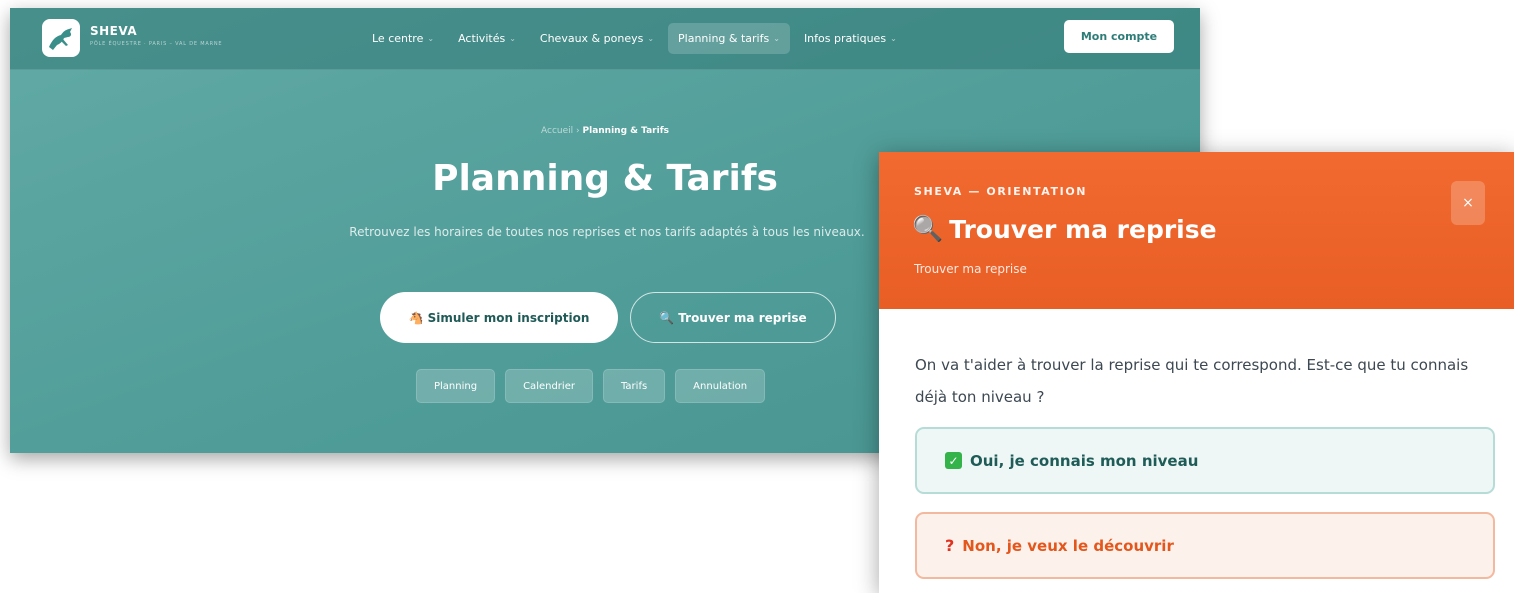 This screenshot has width=1514, height=593. What do you see at coordinates (1083, 229) in the screenshot?
I see `modal-title-text: Trouver ma reprise` at bounding box center [1083, 229].